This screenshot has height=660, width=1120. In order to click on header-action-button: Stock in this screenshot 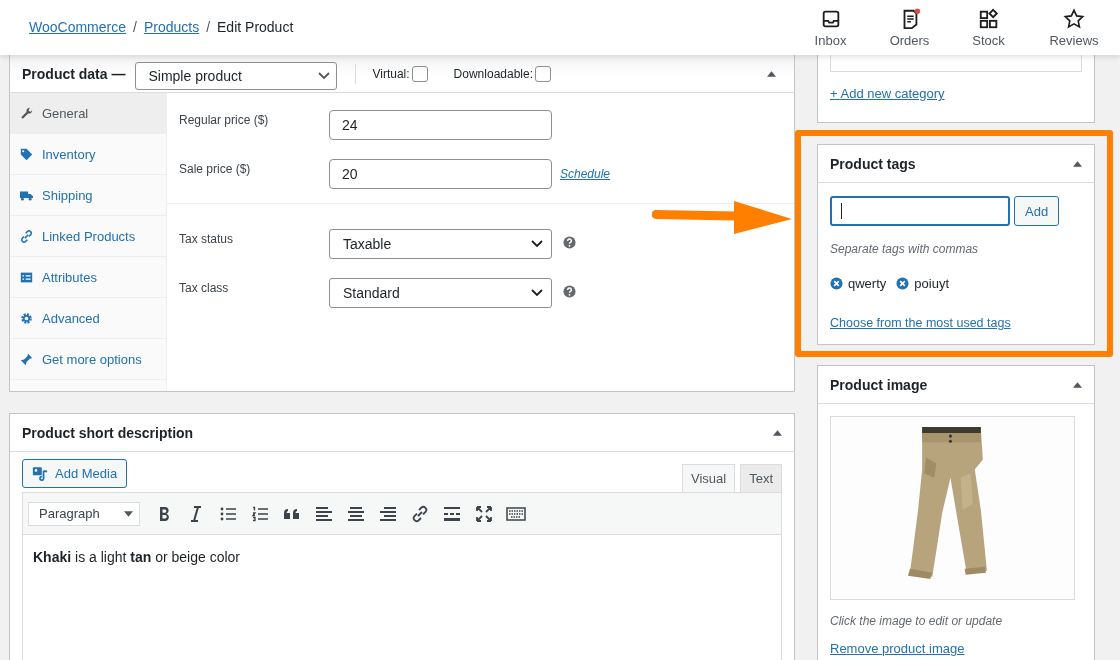, I will do `click(988, 27)`.